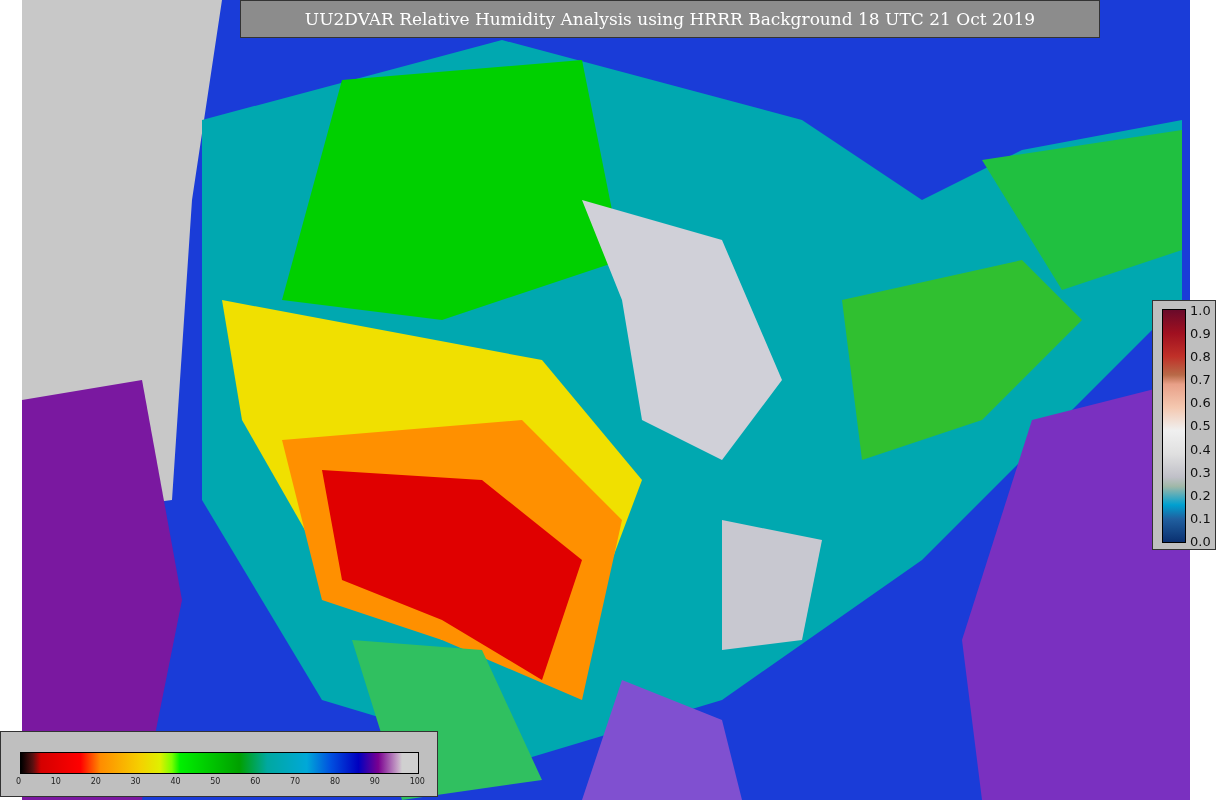 The image size is (1216, 800). What do you see at coordinates (1200, 380) in the screenshot?
I see `tick-label: 0.7` at bounding box center [1200, 380].